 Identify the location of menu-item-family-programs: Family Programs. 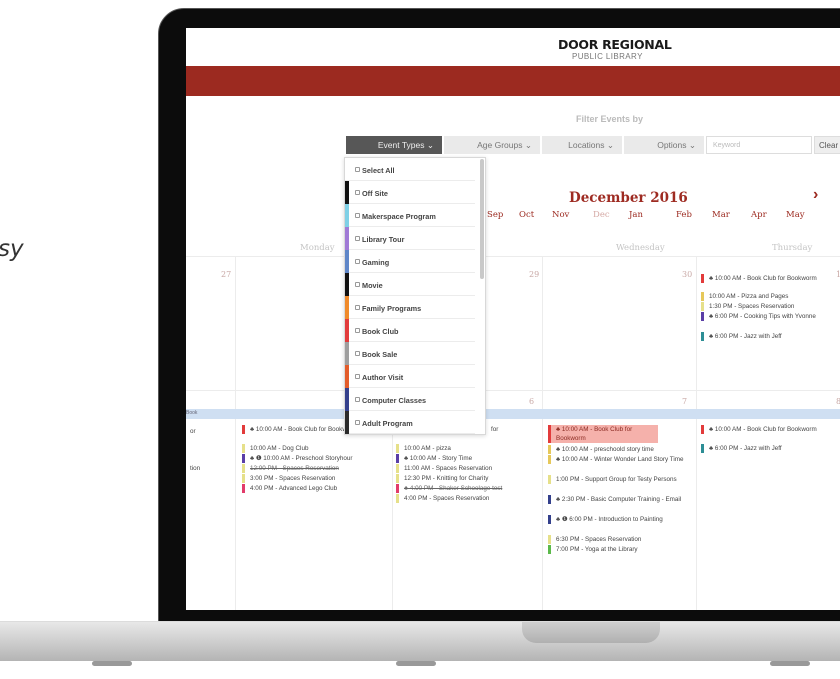
(410, 307).